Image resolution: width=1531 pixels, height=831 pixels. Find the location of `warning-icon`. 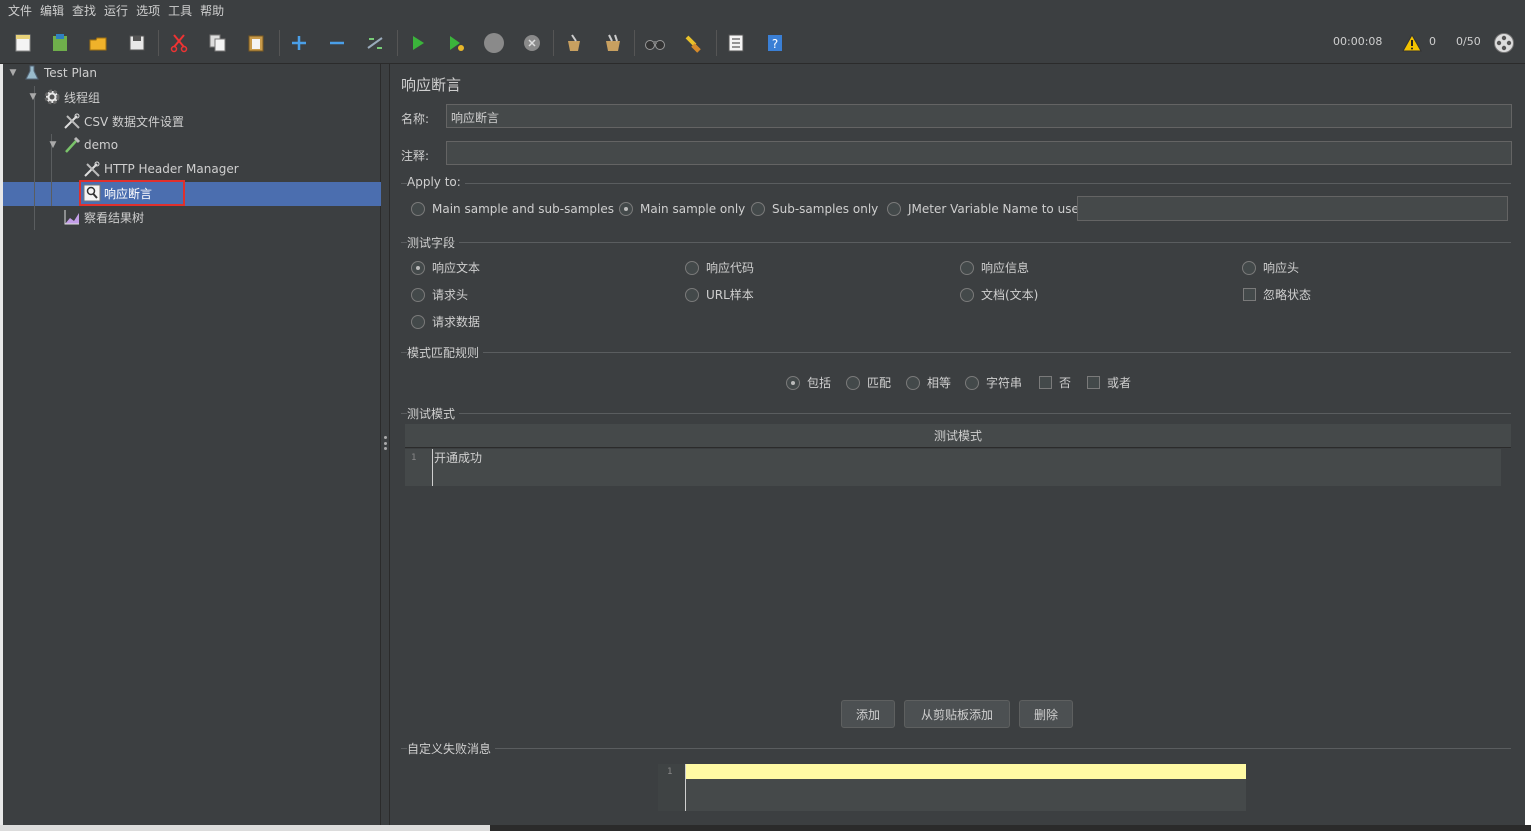

warning-icon is located at coordinates (1412, 43).